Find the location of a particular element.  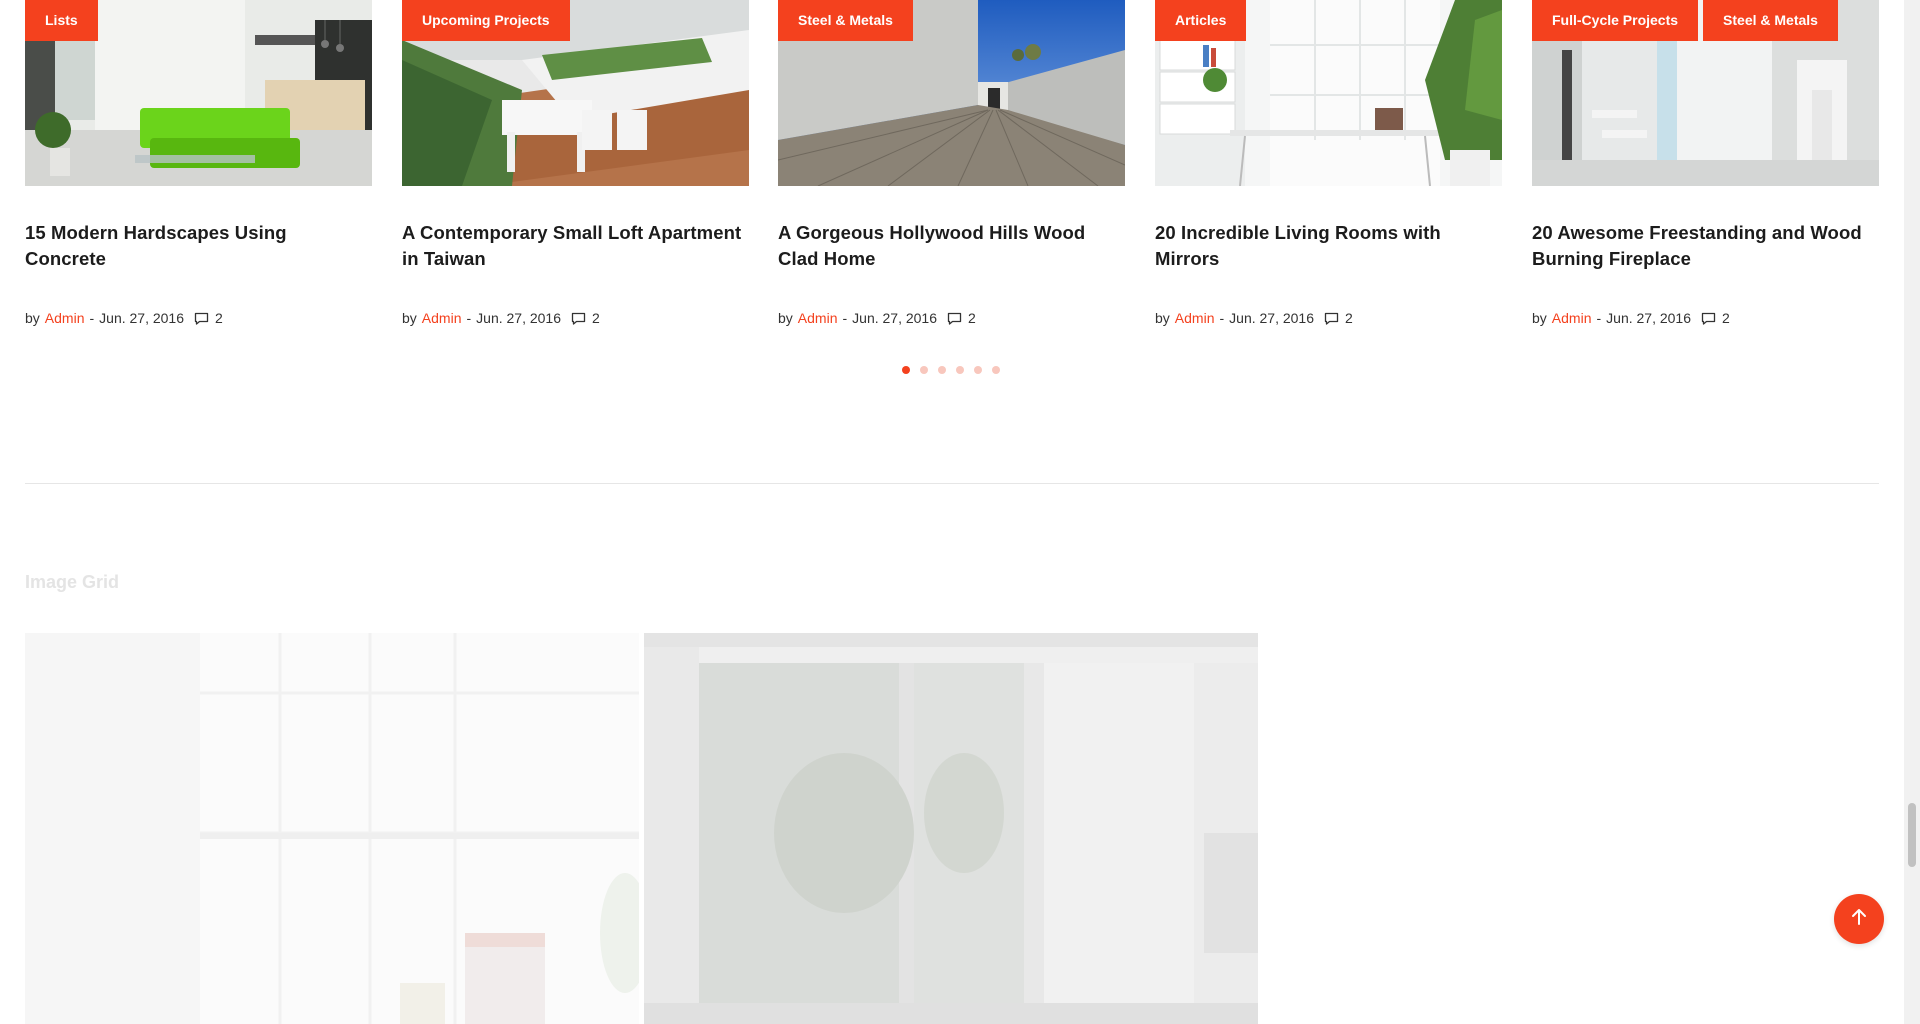

section-title: Image Grid is located at coordinates (72, 582).